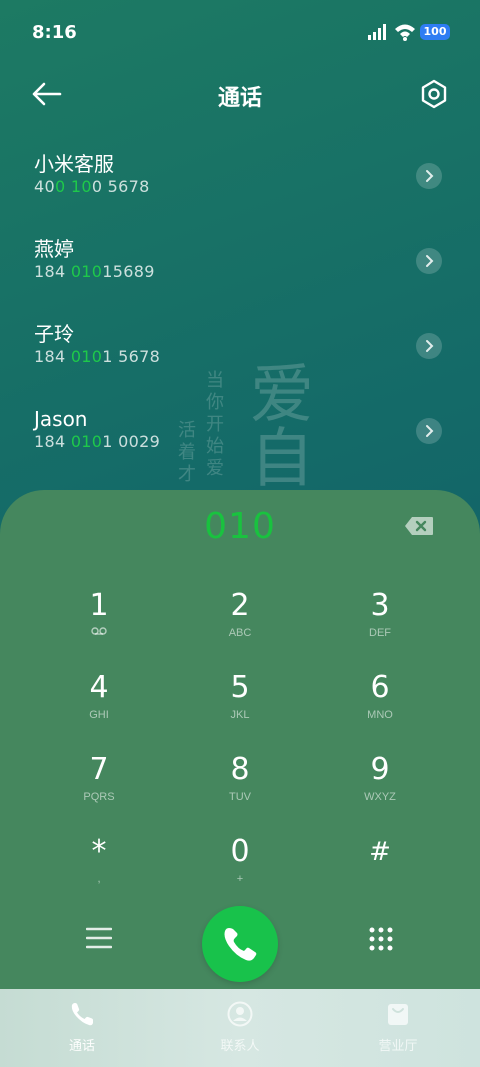 The image size is (480, 1067). I want to click on tab-label: 联系人, so click(240, 1046).